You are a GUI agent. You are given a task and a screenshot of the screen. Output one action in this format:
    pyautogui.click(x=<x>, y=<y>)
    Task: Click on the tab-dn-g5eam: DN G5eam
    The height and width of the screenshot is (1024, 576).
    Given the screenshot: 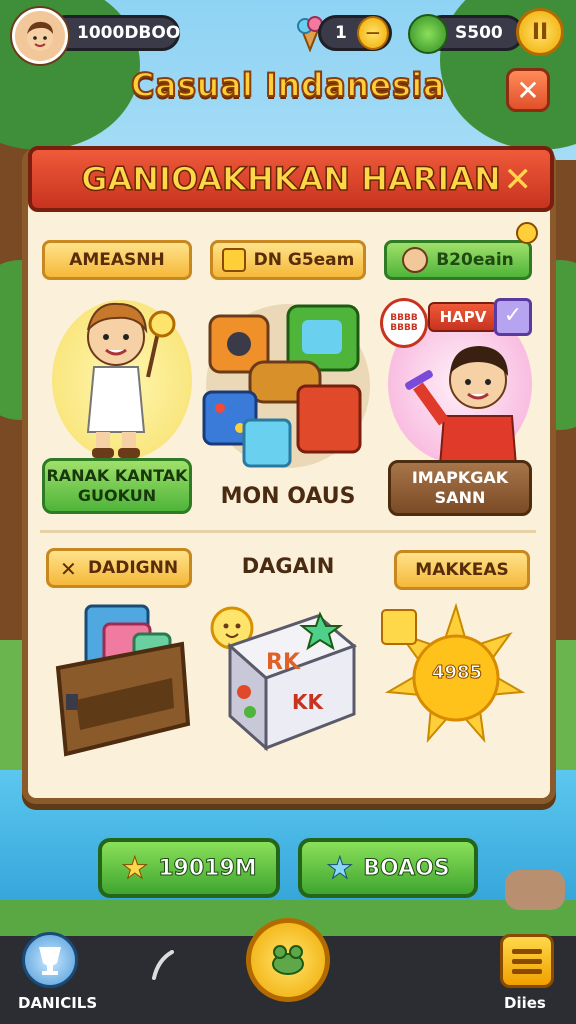 What is the action you would take?
    pyautogui.click(x=288, y=260)
    